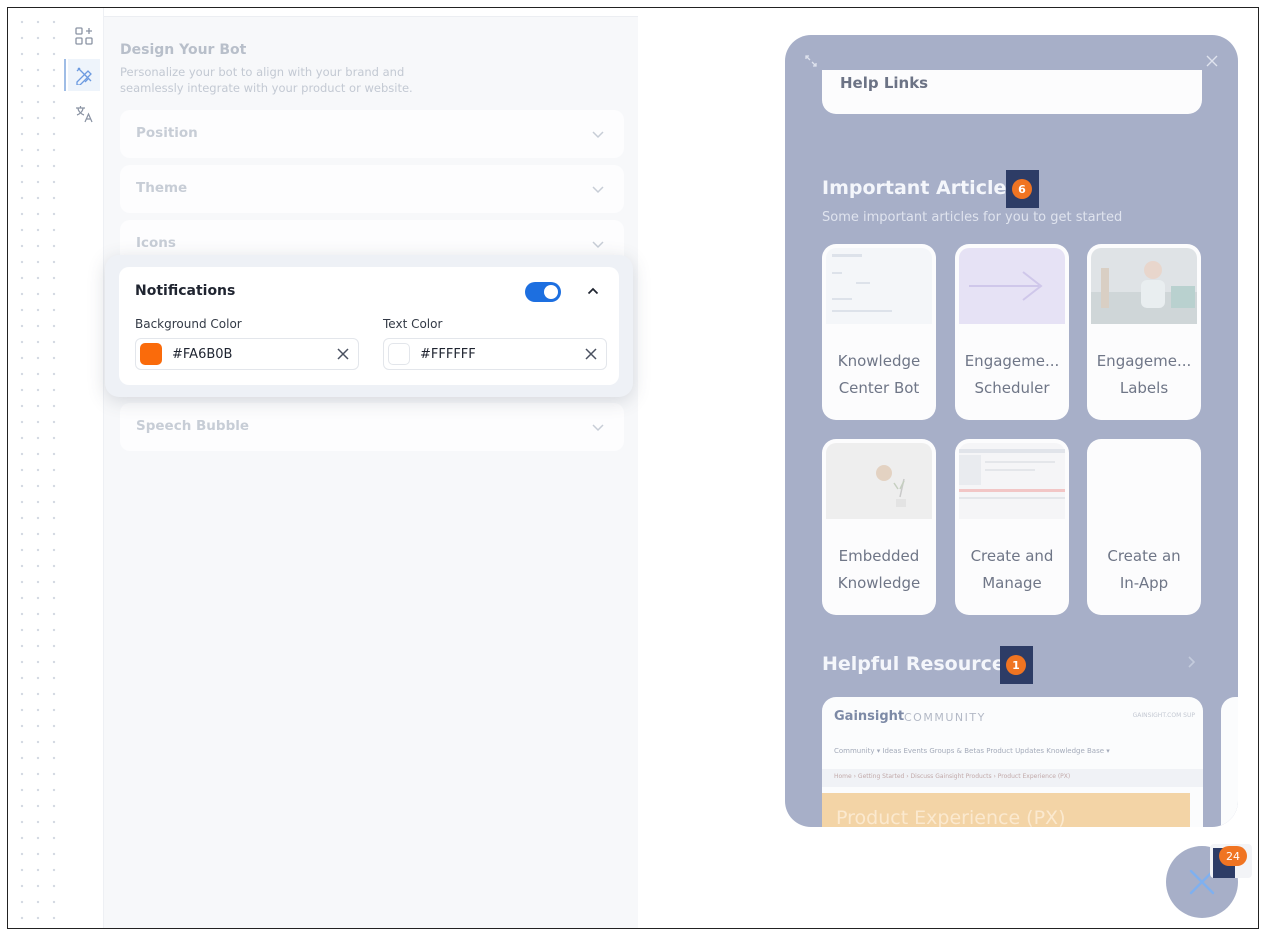 Image resolution: width=1266 pixels, height=936 pixels. I want to click on background-color-label: Background Color, so click(188, 324).